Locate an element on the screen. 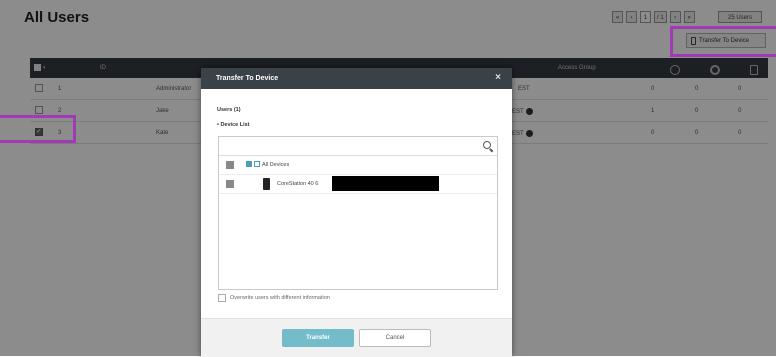 The width and height of the screenshot is (776, 357). device-list-label: • Device List is located at coordinates (233, 125).